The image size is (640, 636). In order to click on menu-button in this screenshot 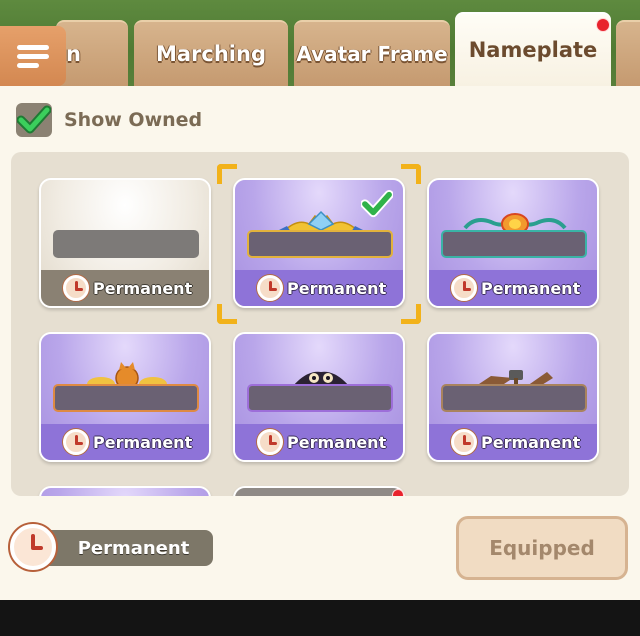, I will do `click(33, 56)`.